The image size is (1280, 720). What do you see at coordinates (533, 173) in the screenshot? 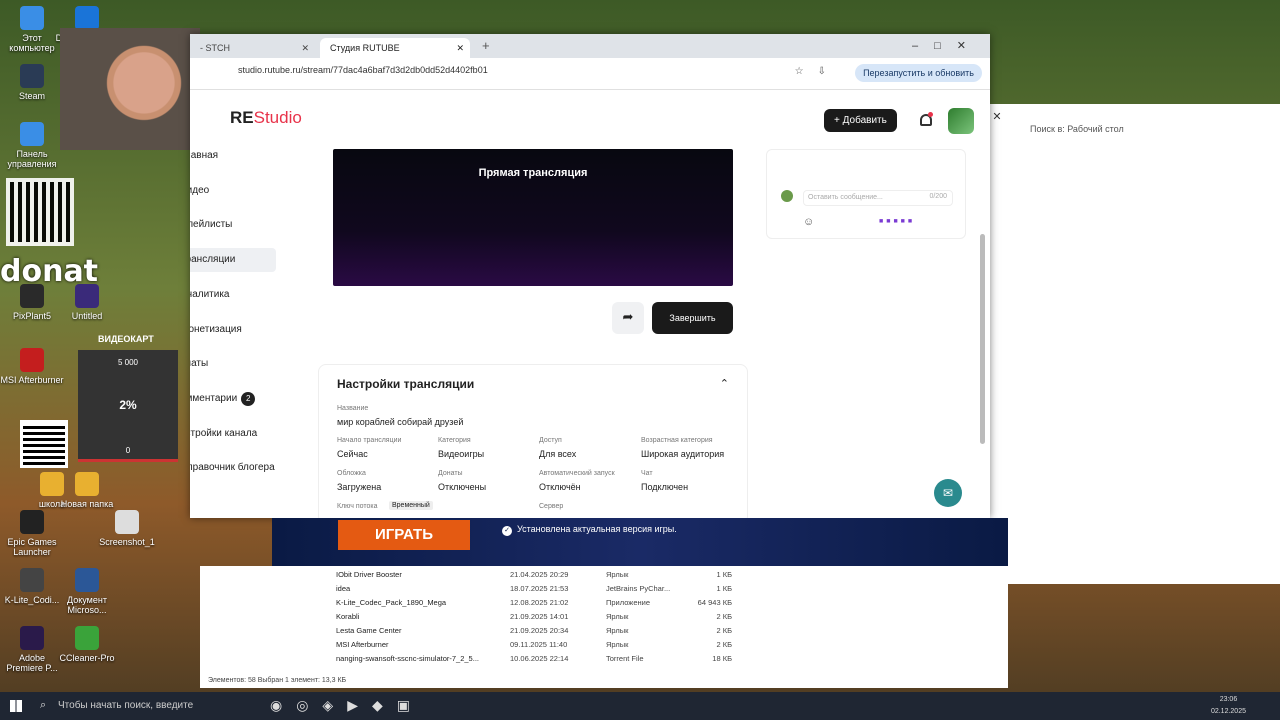
I see `player-title: Прямая трансляция` at bounding box center [533, 173].